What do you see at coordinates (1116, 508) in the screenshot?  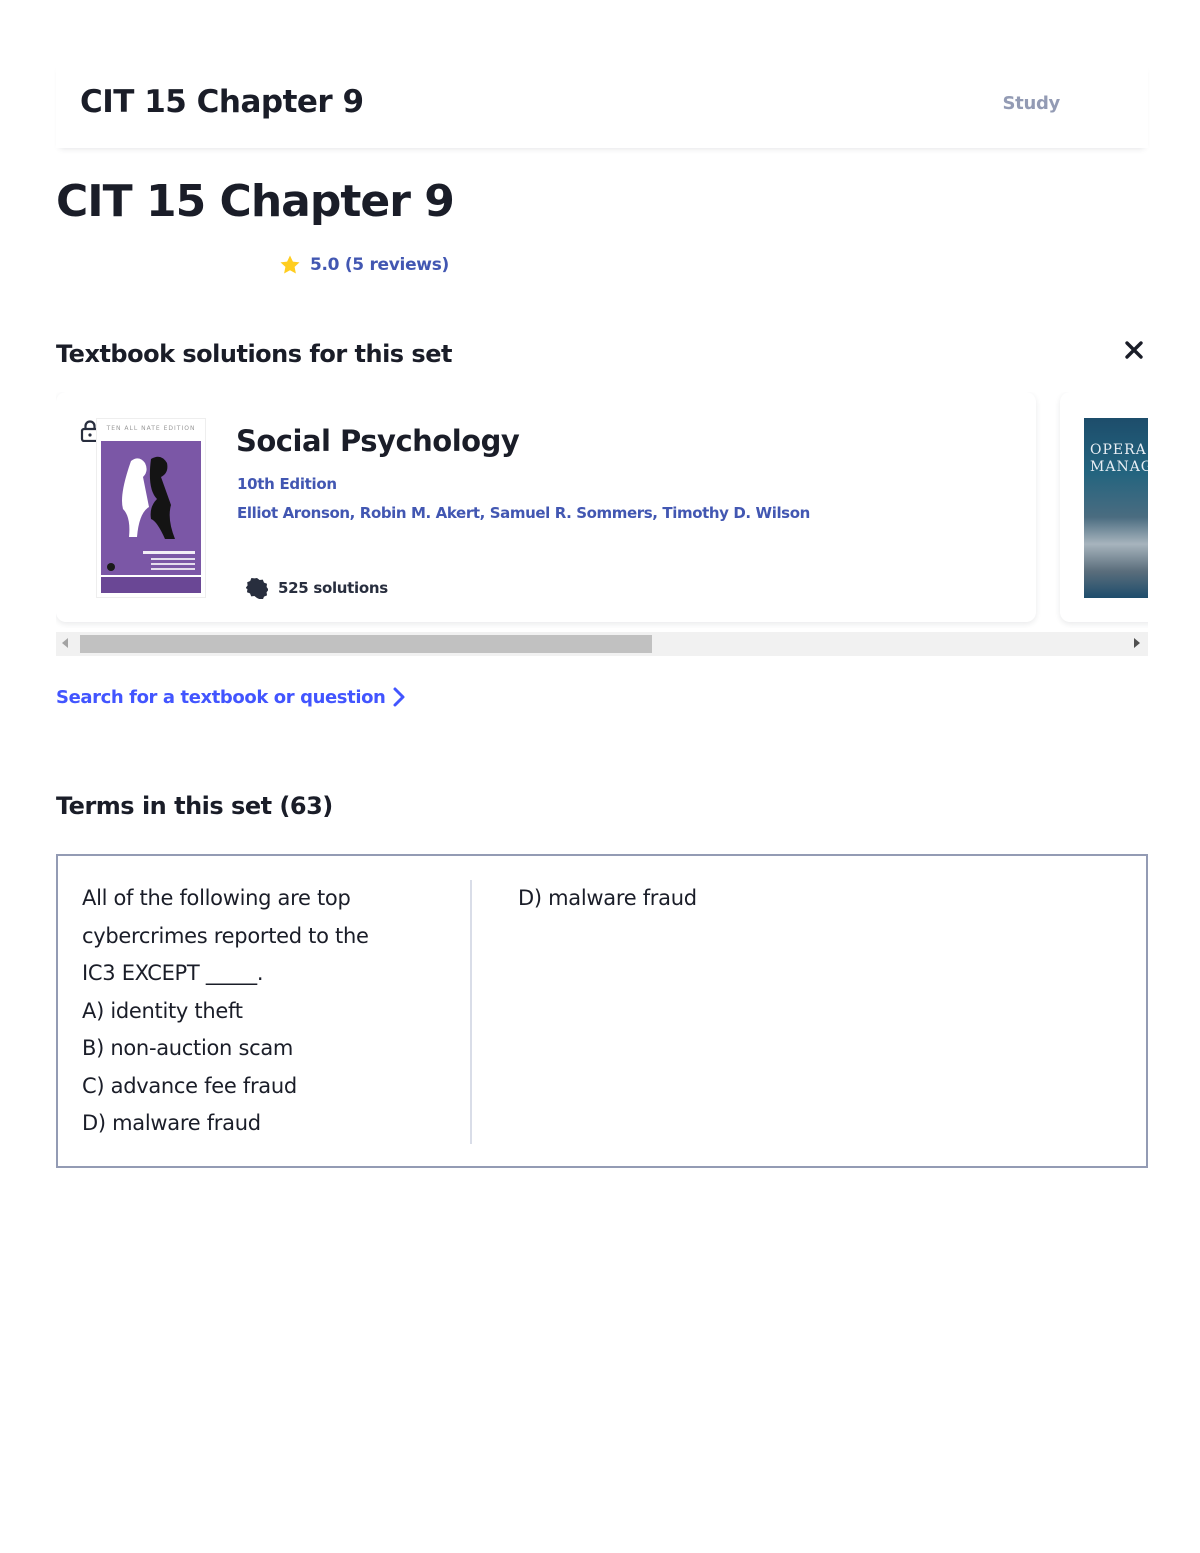 I see `book-cover-image: OPERA MANAG` at bounding box center [1116, 508].